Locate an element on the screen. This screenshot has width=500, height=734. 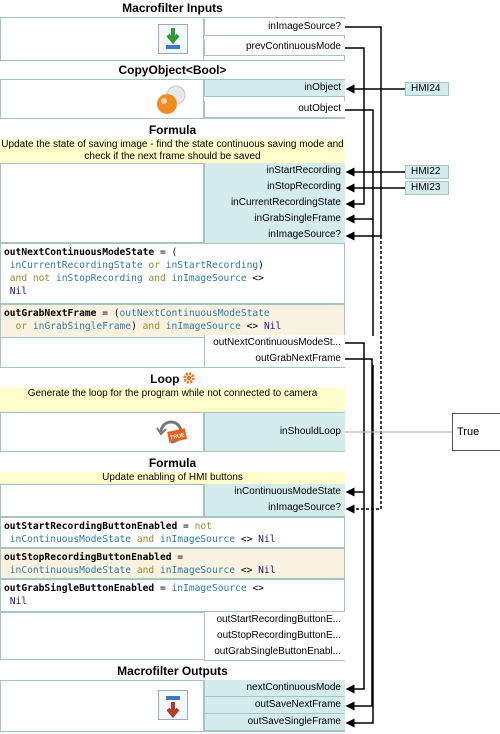
wire-grabnextframe is located at coordinates (359, 534).